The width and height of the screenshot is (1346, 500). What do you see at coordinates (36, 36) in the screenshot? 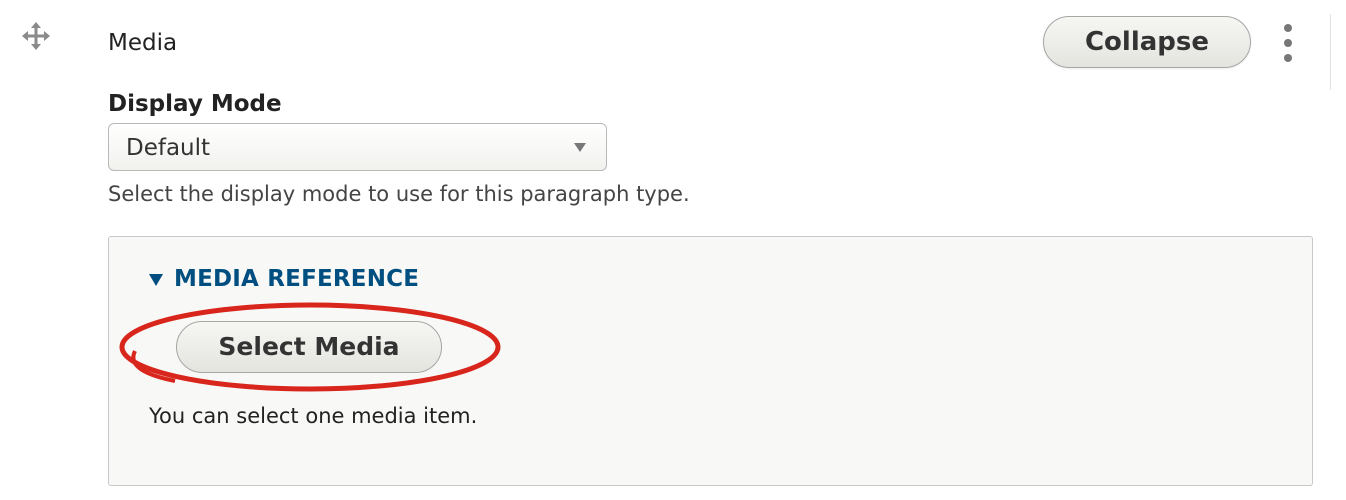
I see `move-arrows-icon` at bounding box center [36, 36].